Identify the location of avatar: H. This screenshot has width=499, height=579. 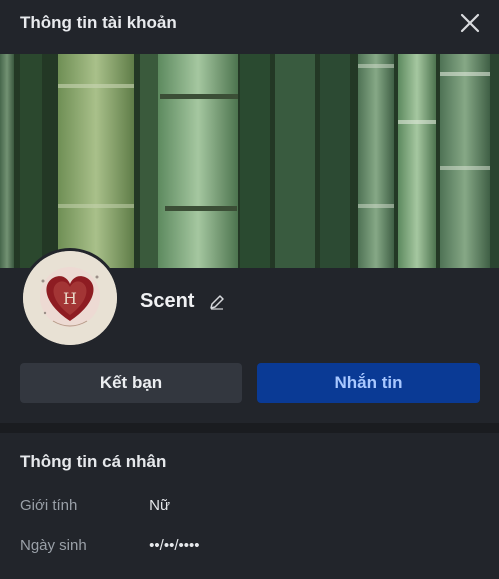
(70, 298).